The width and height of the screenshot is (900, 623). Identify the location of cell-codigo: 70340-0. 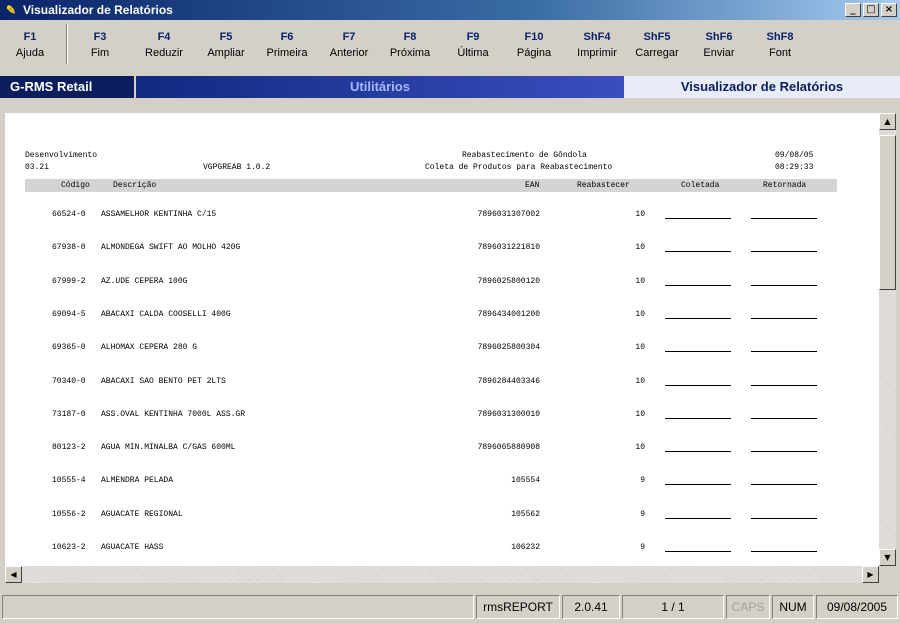
(69, 381).